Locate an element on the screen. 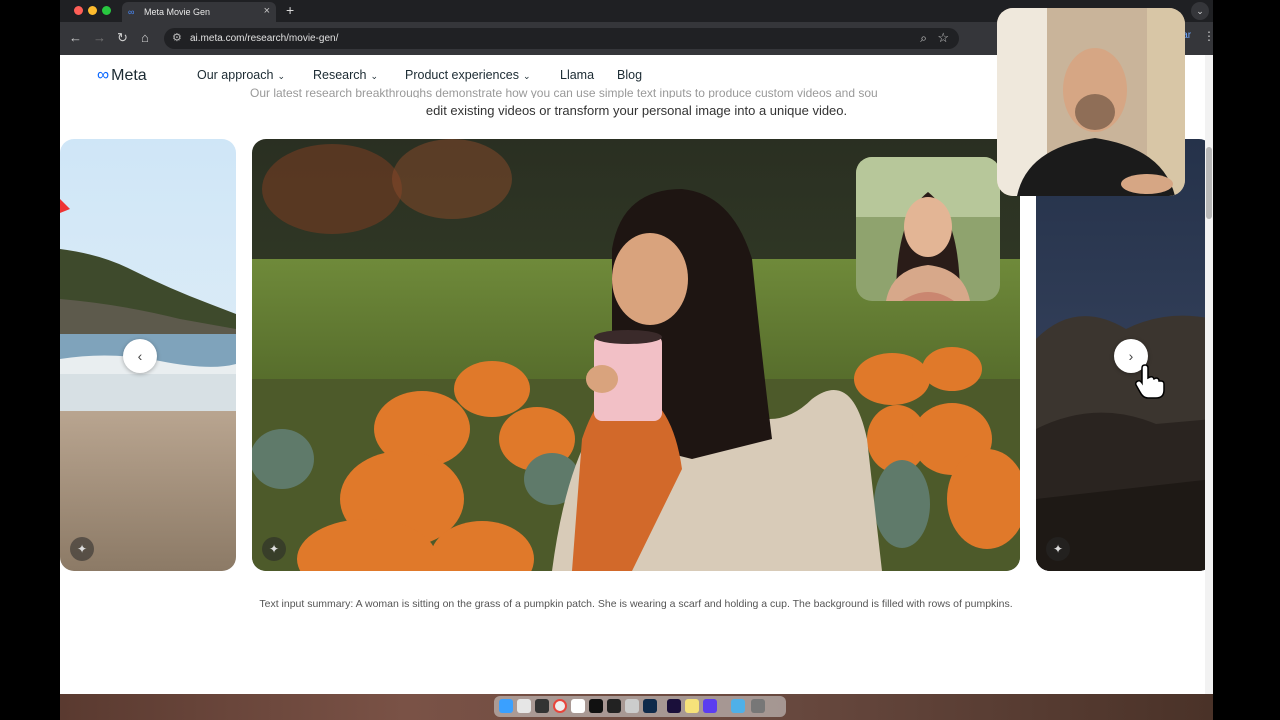 The height and width of the screenshot is (720, 1280). nav-product-experiences: Product experiences ⌄ is located at coordinates (468, 75).